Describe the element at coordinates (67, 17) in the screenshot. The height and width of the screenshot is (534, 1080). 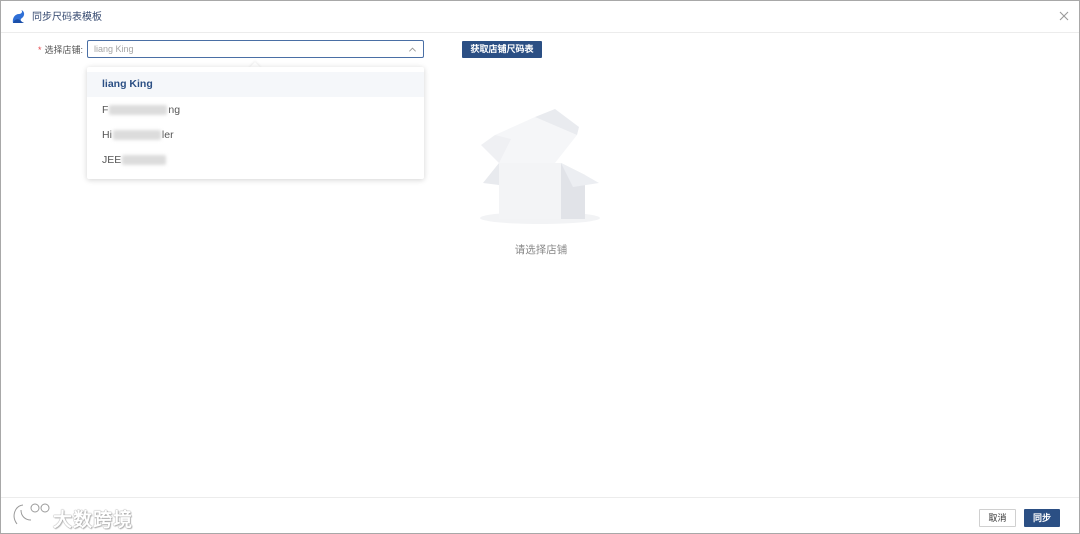
I see `dialog-title: 同步尺码表模板` at that location.